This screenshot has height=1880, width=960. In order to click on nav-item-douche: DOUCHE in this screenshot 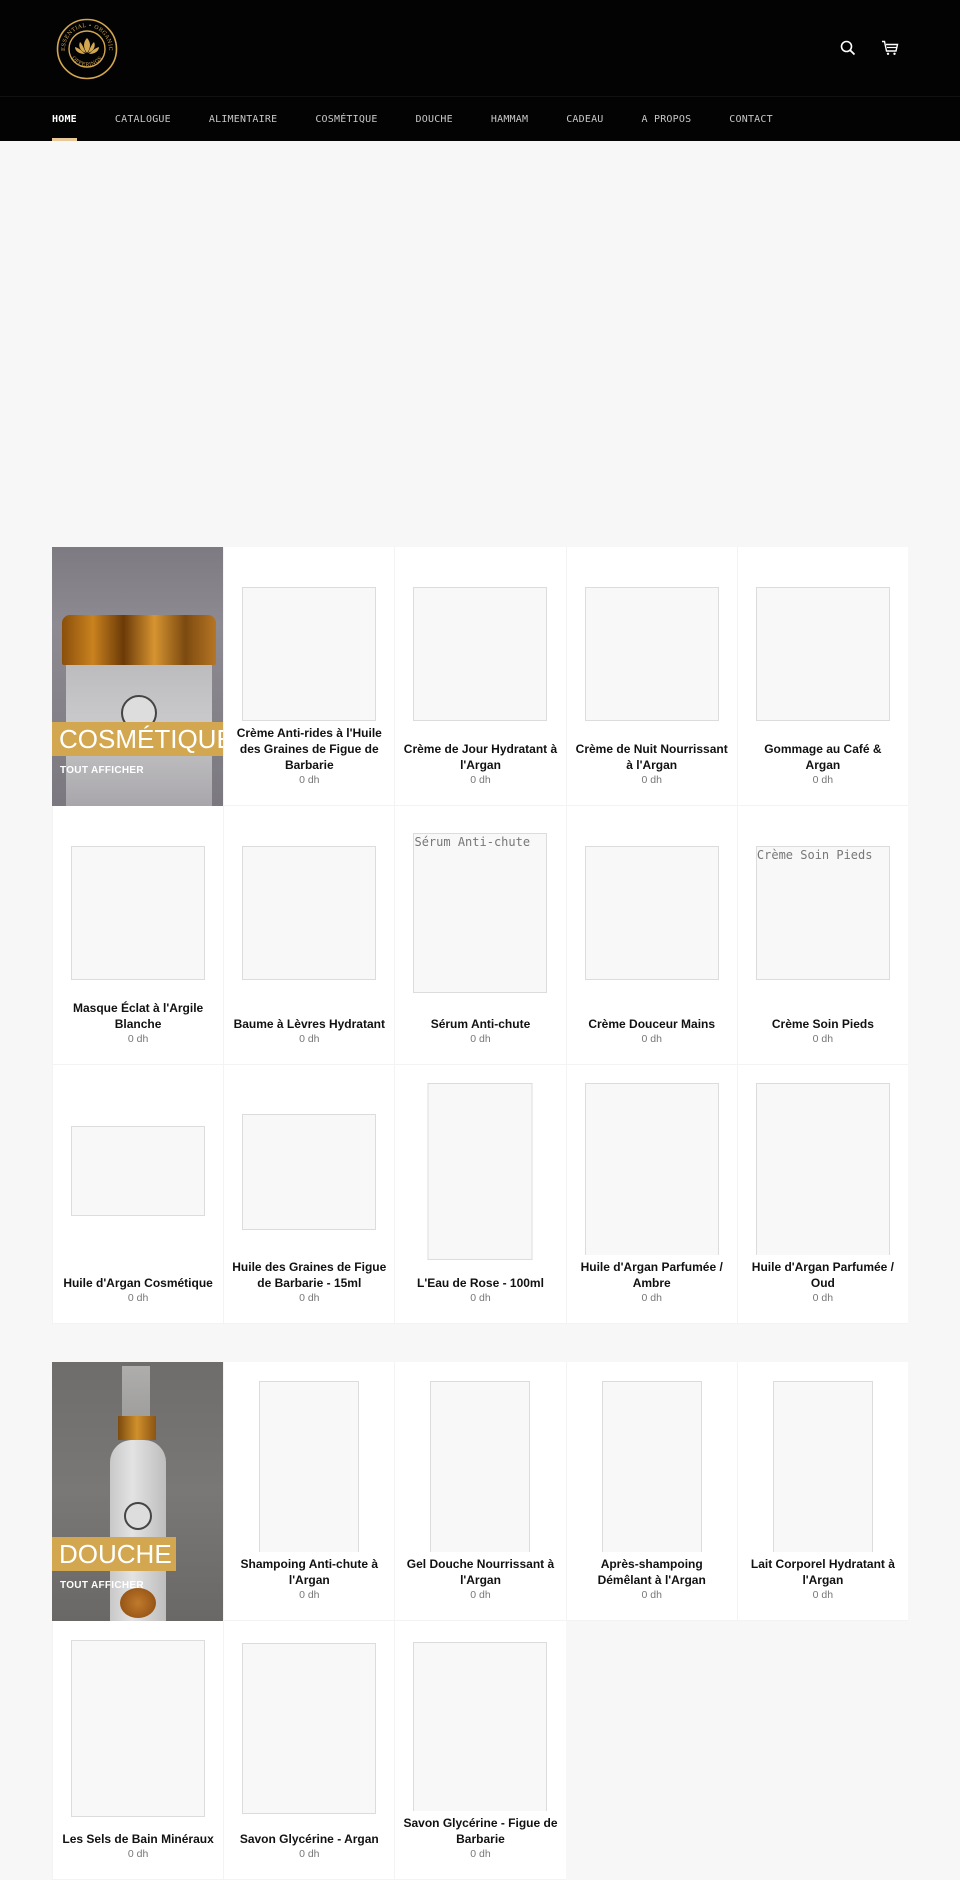, I will do `click(434, 119)`.